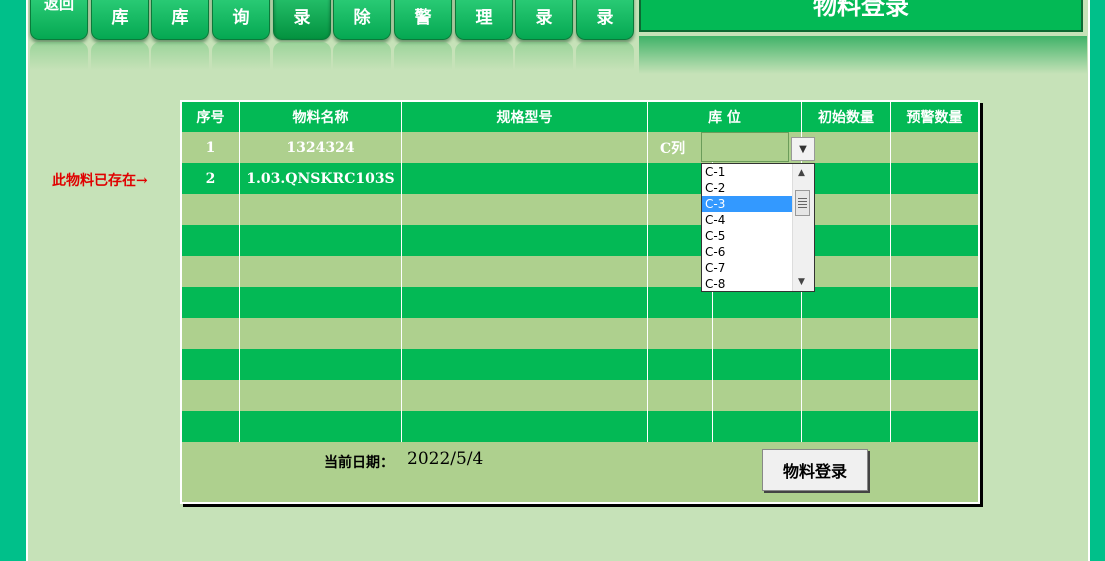 The width and height of the screenshot is (1105, 561). What do you see at coordinates (803, 149) in the screenshot?
I see `chevron-down-icon: ▼` at bounding box center [803, 149].